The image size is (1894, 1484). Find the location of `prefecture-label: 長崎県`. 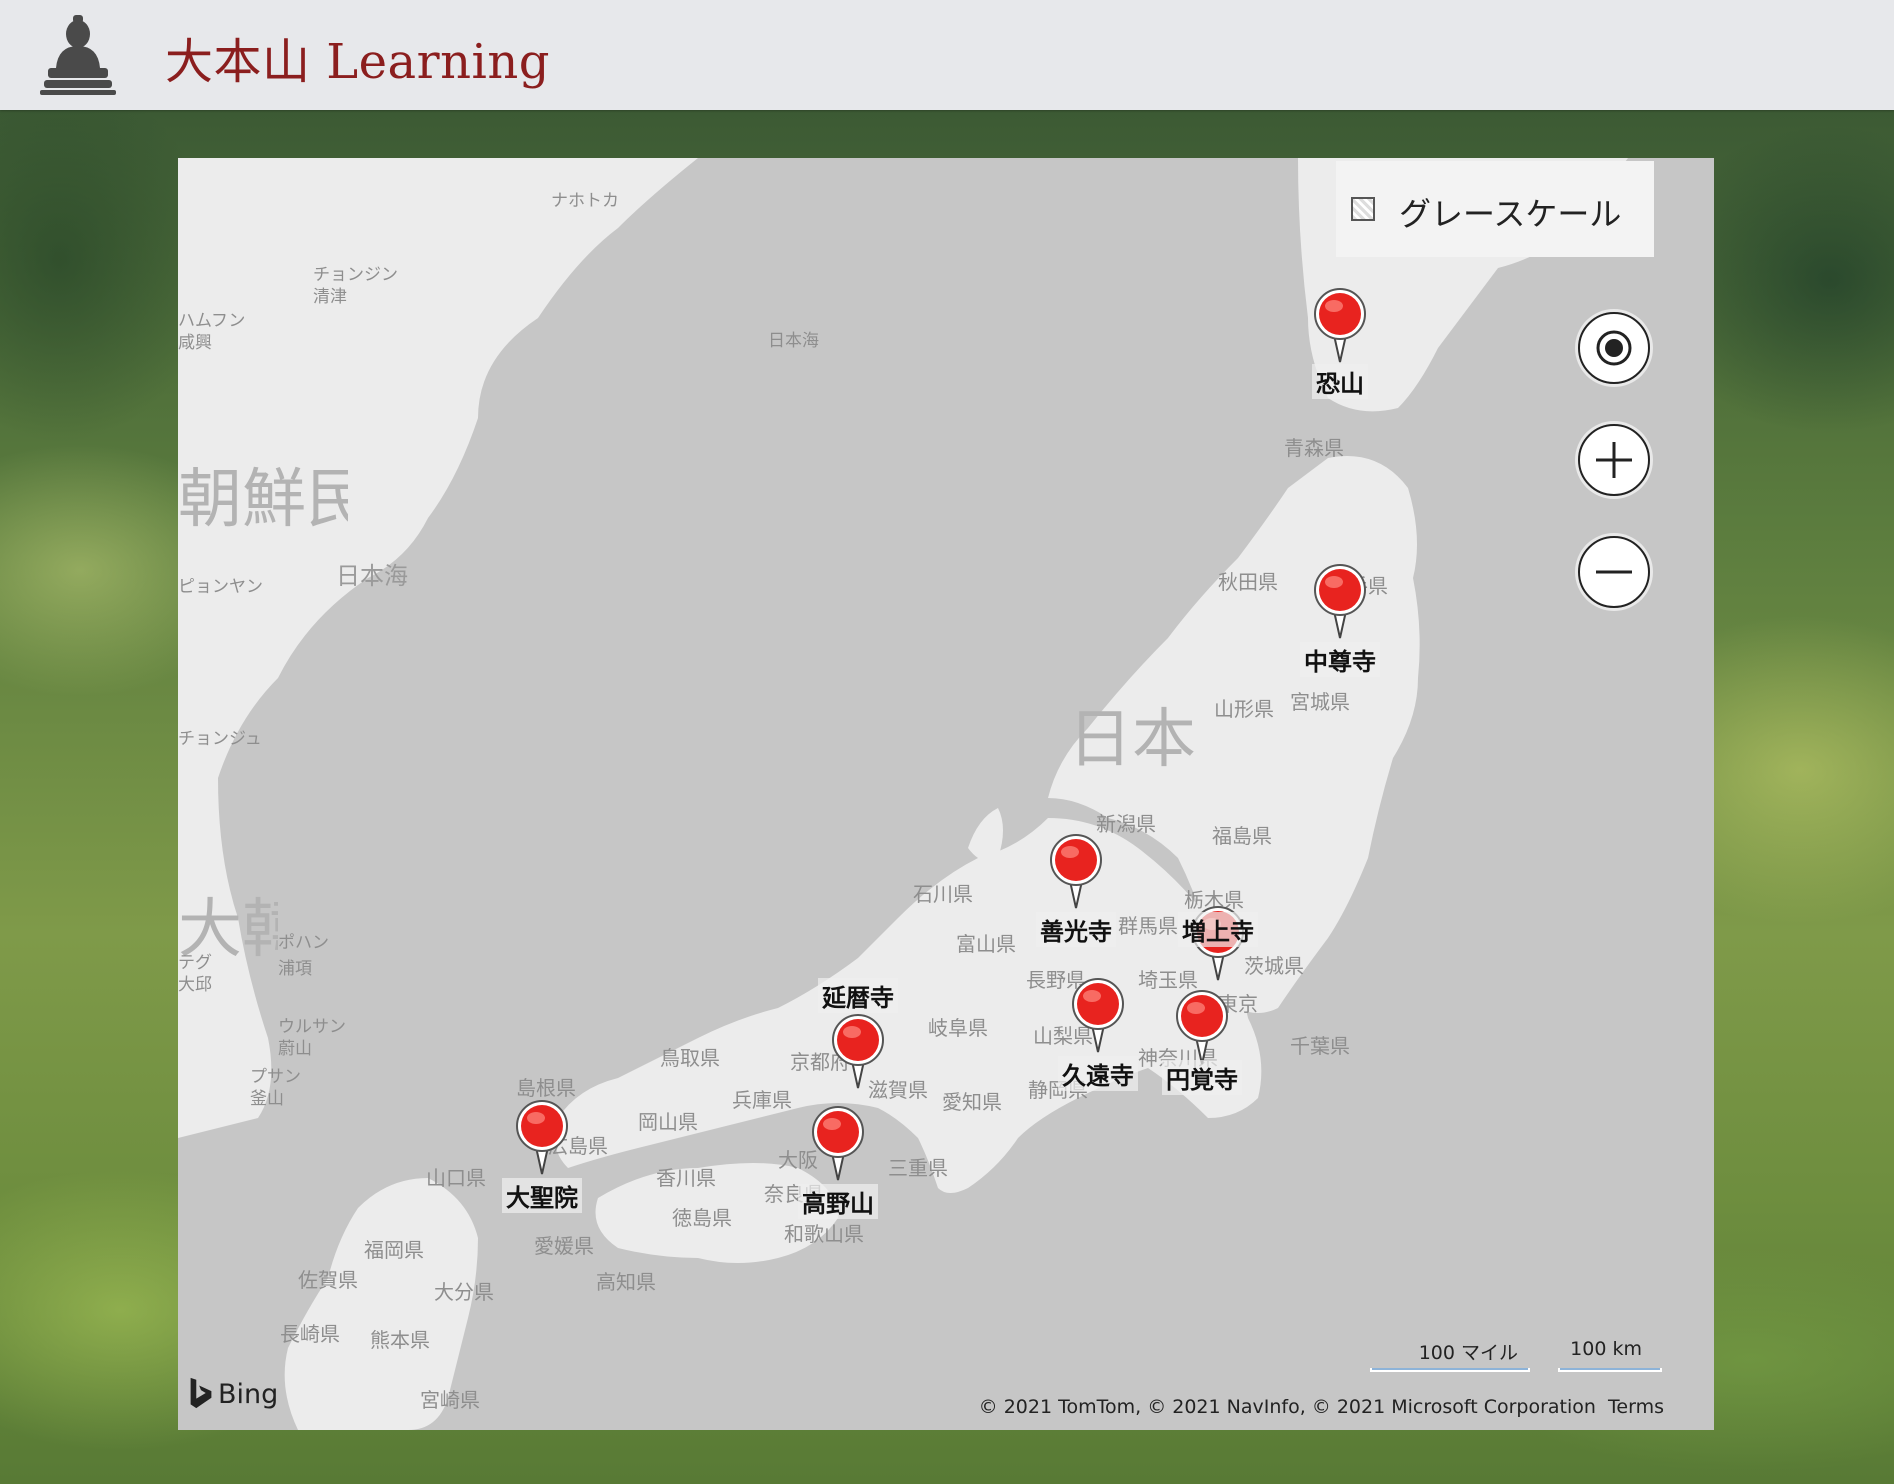

prefecture-label: 長崎県 is located at coordinates (310, 1334).